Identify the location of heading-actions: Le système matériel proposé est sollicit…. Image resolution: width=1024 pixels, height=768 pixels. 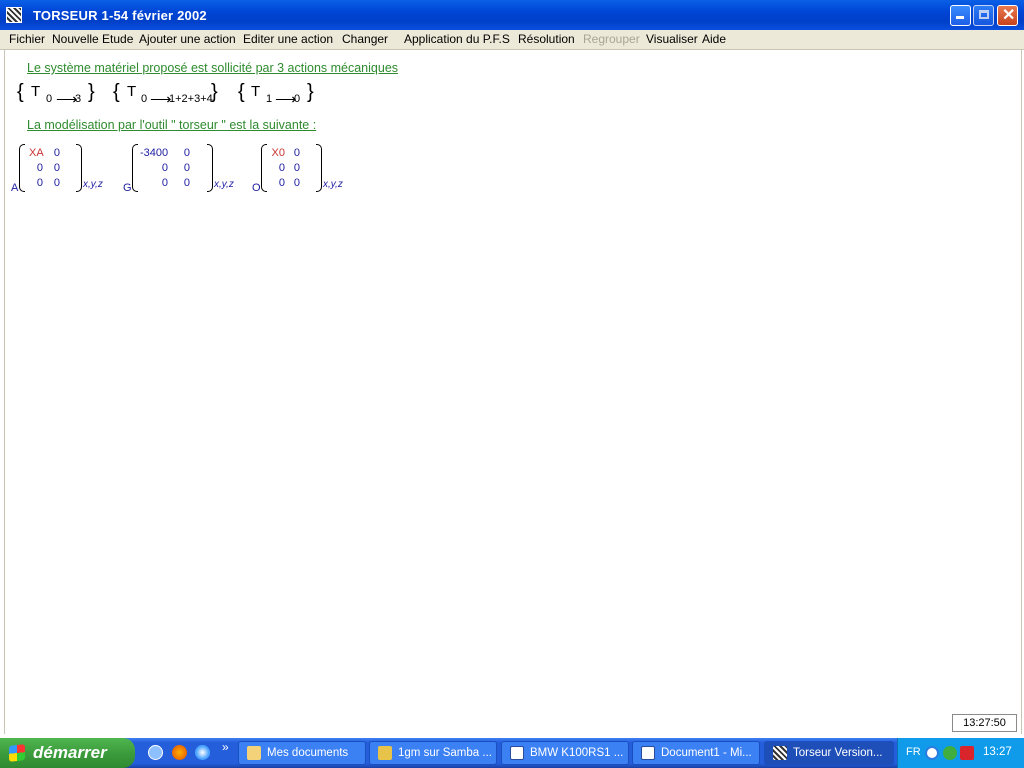
(213, 68).